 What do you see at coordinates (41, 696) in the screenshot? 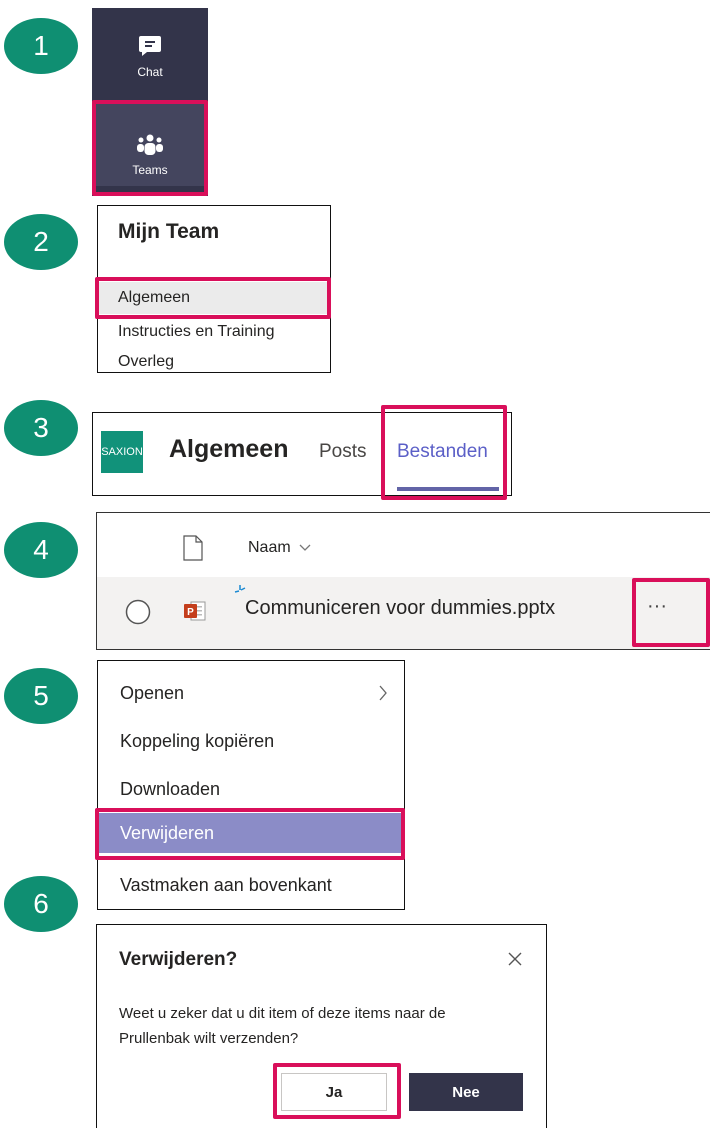
I see `step-badge-5: 5` at bounding box center [41, 696].